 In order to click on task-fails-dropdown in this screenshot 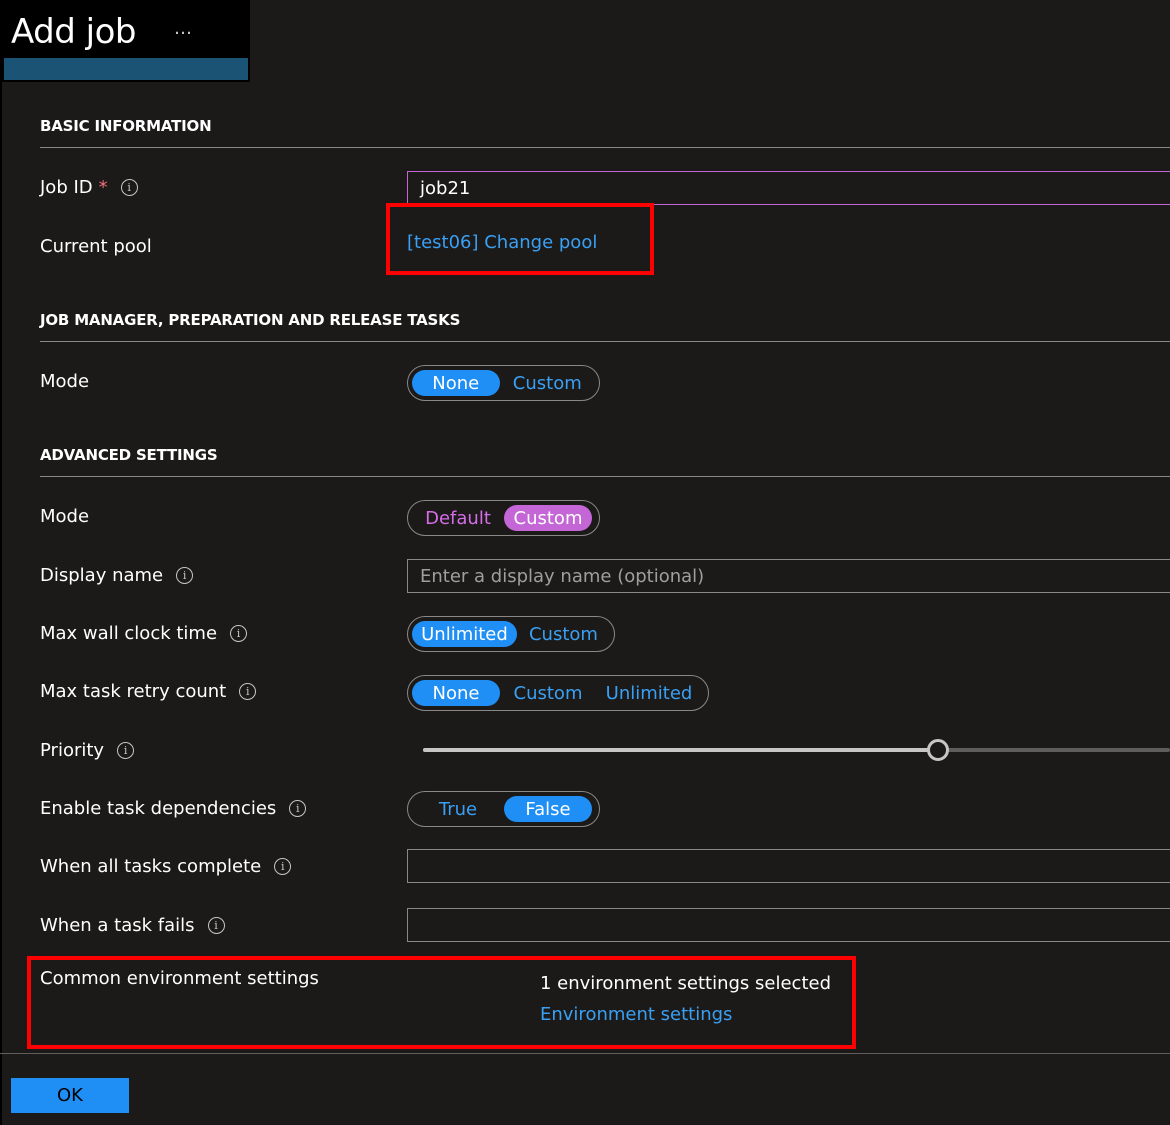, I will do `click(788, 925)`.